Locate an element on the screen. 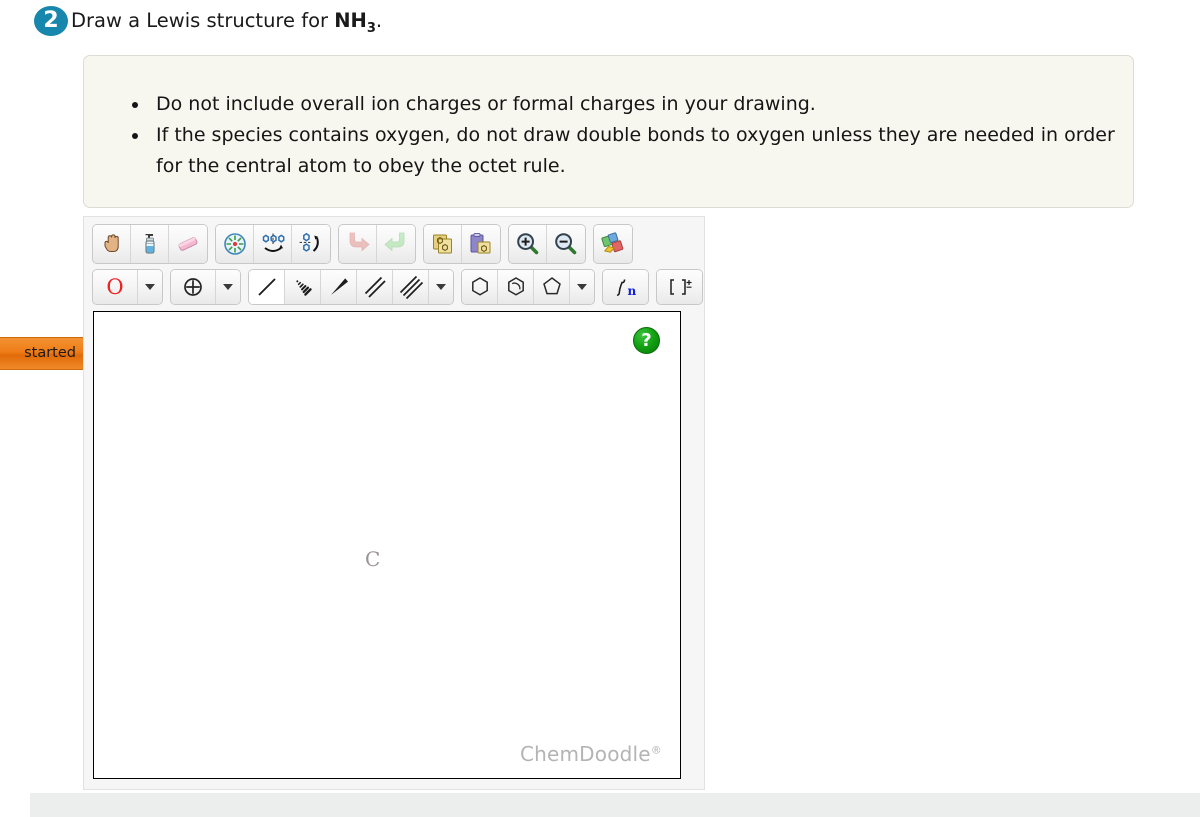 The width and height of the screenshot is (1200, 817). single-bond-icon is located at coordinates (267, 287).